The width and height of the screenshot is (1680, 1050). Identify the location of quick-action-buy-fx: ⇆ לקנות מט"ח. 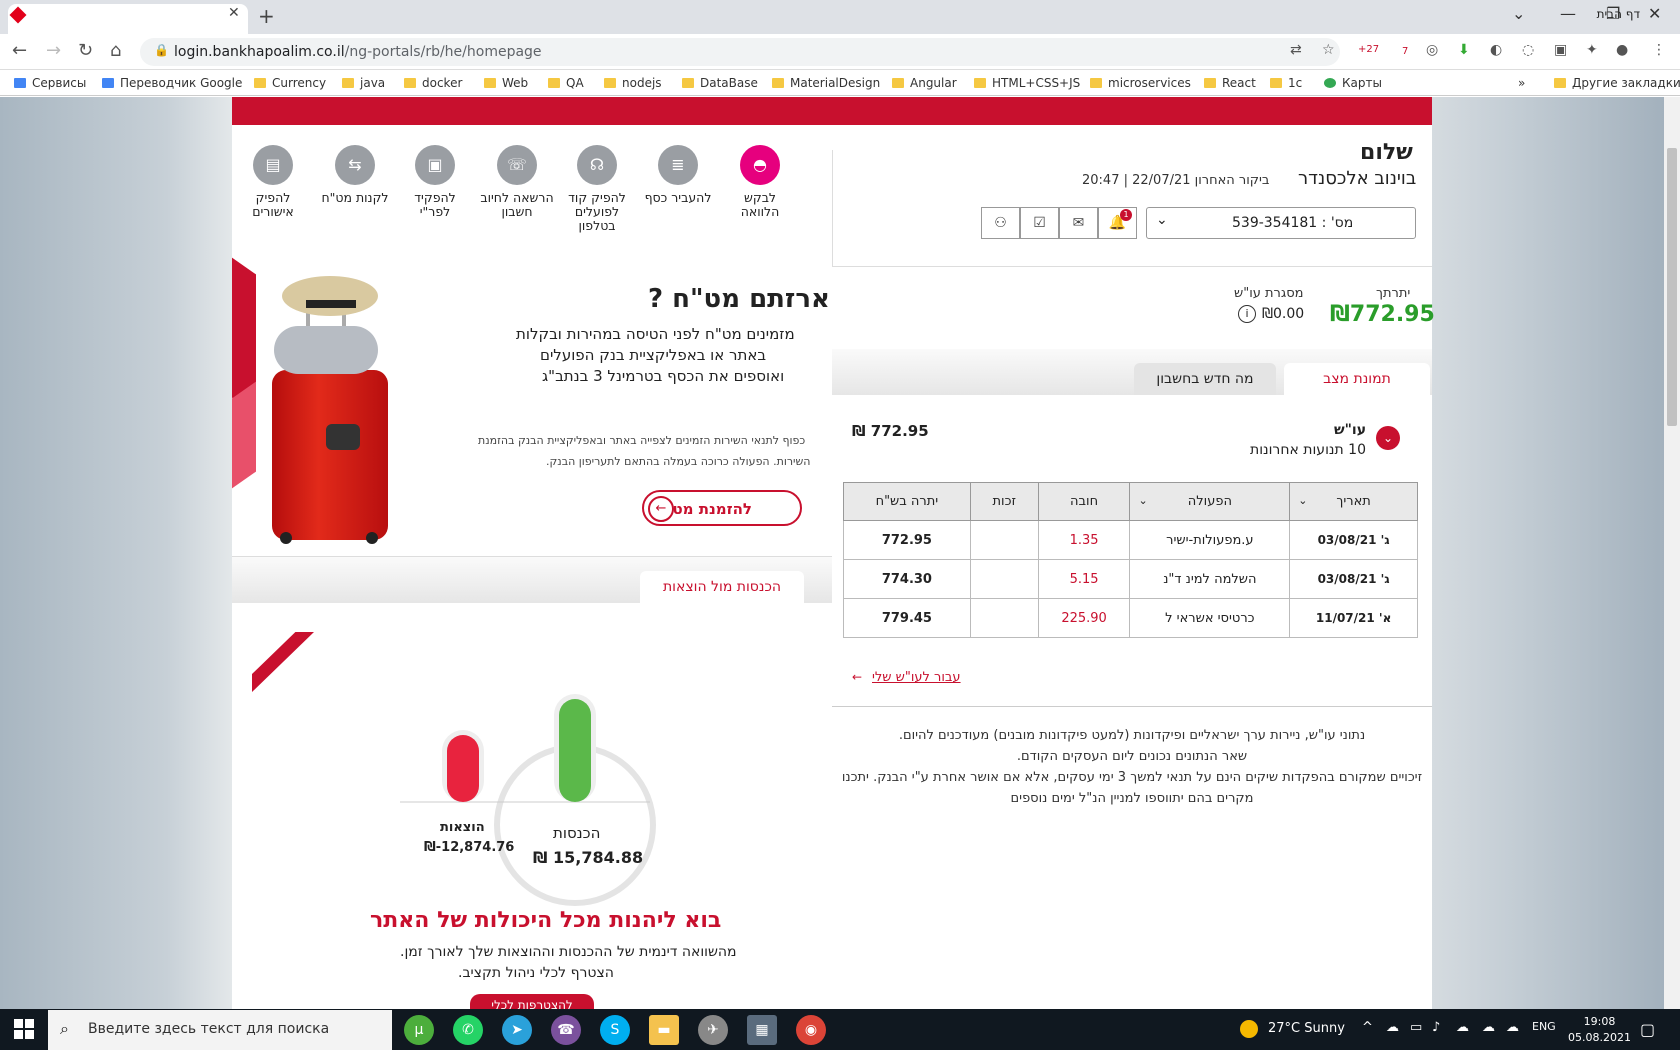
(355, 175).